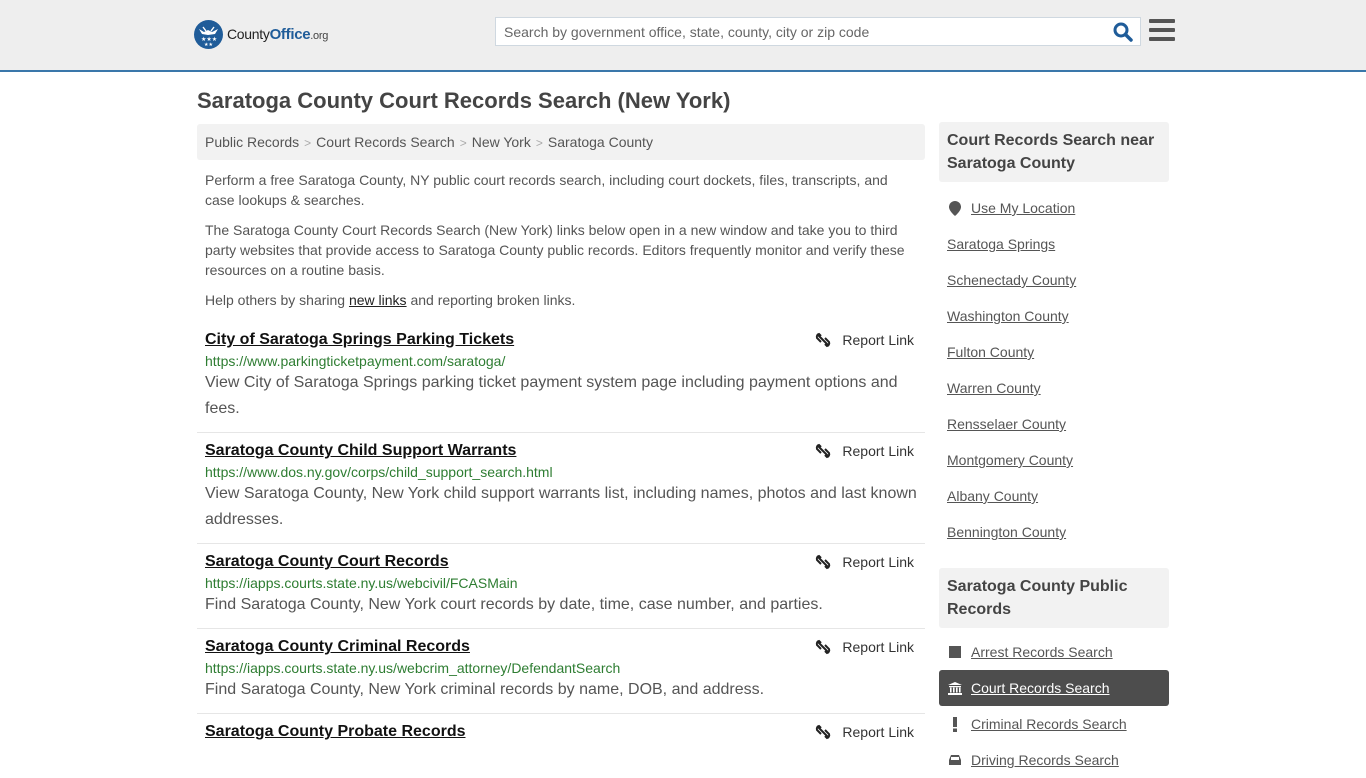 This screenshot has width=1366, height=778. What do you see at coordinates (327, 562) in the screenshot?
I see `result-title-link: Saratoga County Court Records` at bounding box center [327, 562].